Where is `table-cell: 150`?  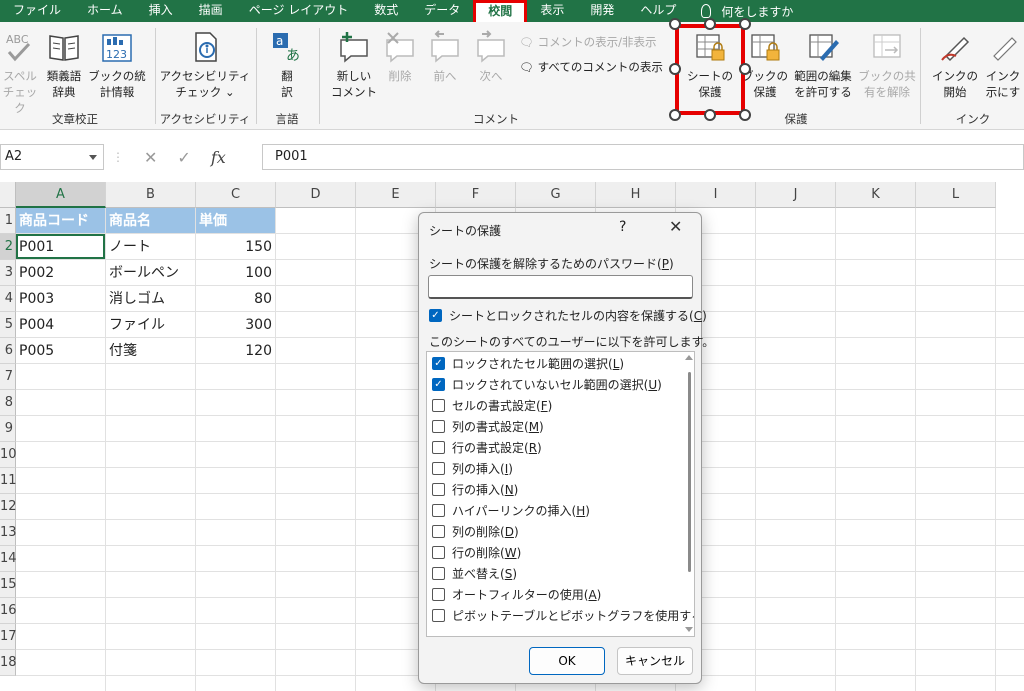
table-cell: 150 is located at coordinates (235, 246).